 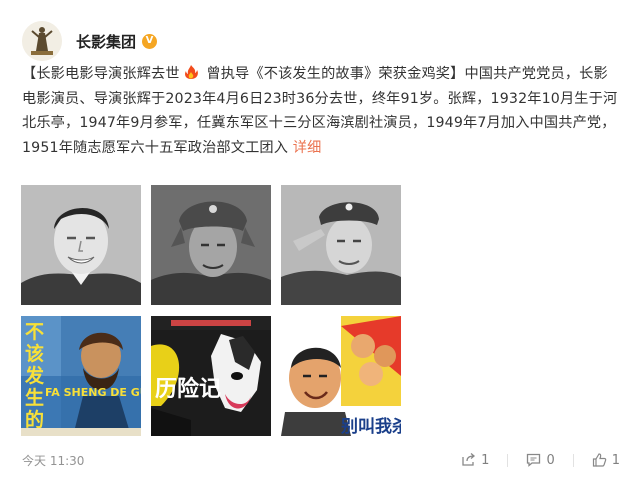 I want to click on svg-text: 的, so click(x=34, y=419).